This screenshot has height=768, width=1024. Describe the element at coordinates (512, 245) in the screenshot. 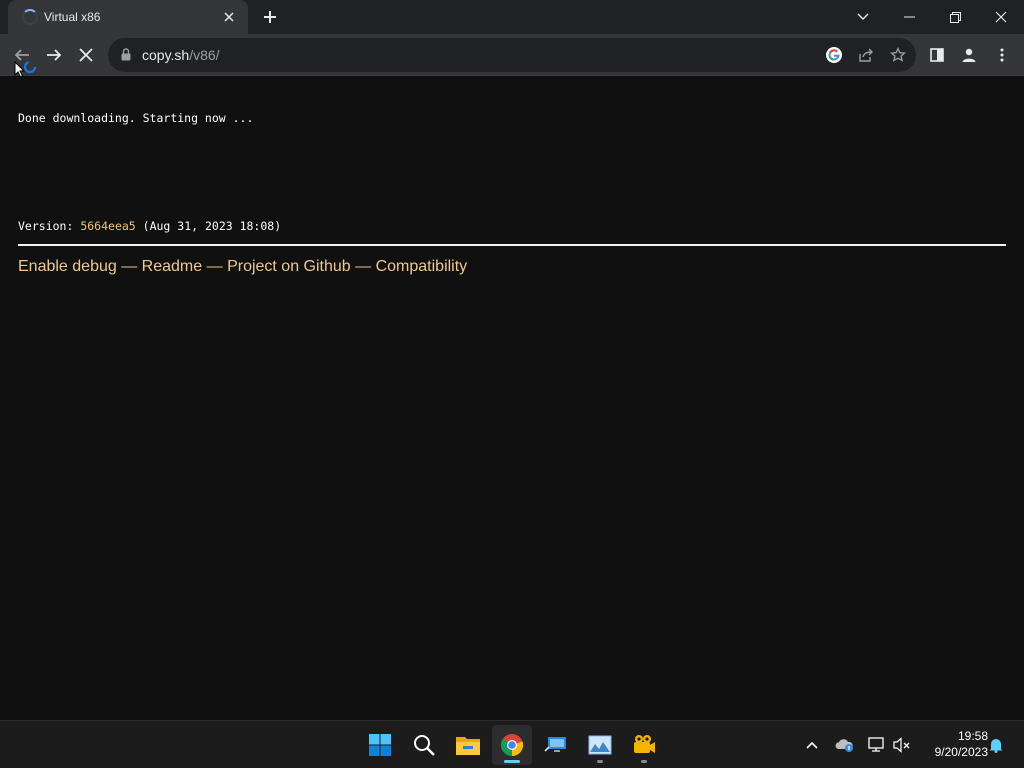

I see `divider` at that location.